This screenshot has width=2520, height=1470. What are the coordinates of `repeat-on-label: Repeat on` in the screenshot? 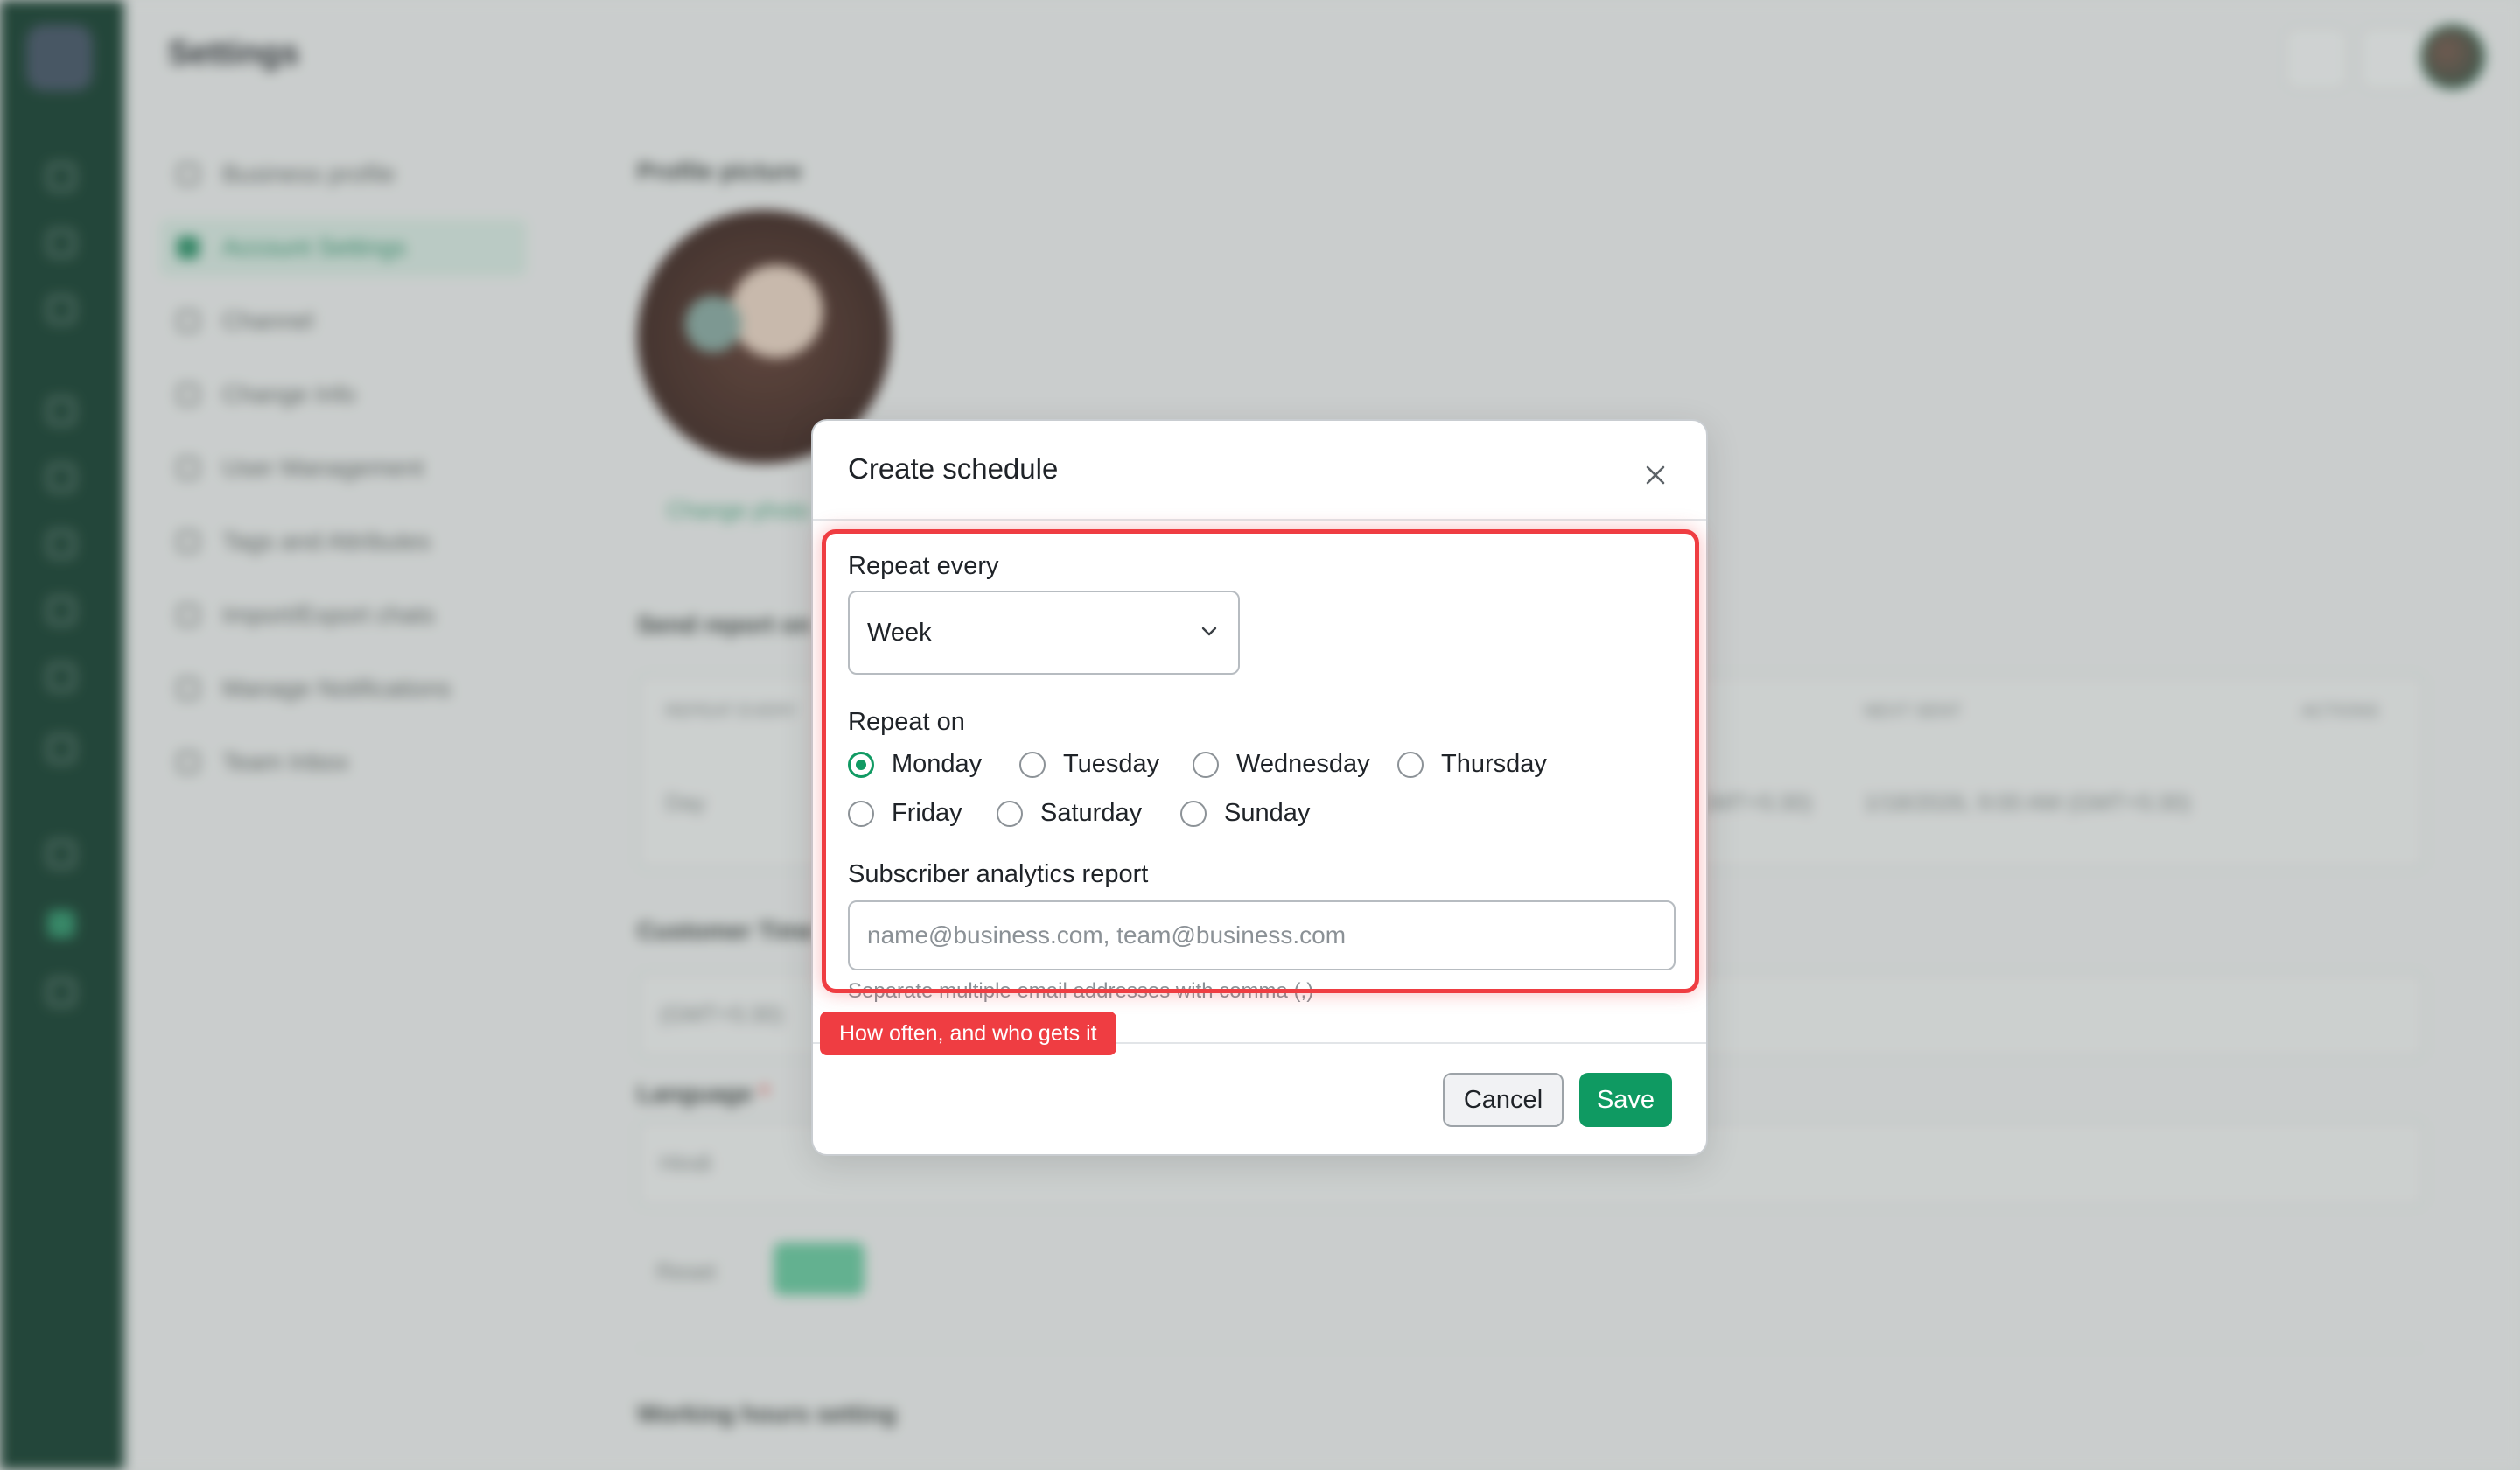 It's located at (906, 722).